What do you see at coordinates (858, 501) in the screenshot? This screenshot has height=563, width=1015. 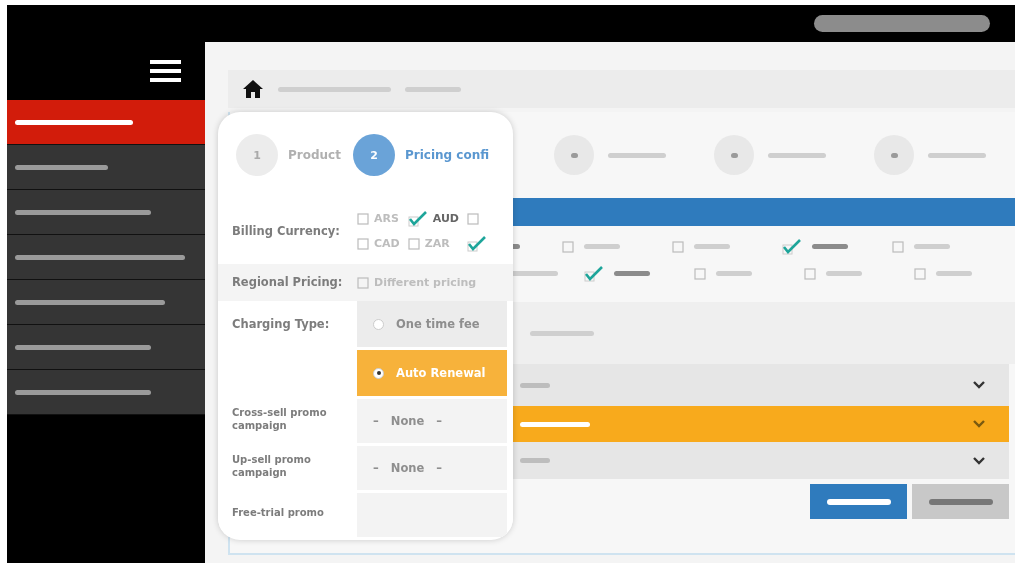 I see `primary-button` at bounding box center [858, 501].